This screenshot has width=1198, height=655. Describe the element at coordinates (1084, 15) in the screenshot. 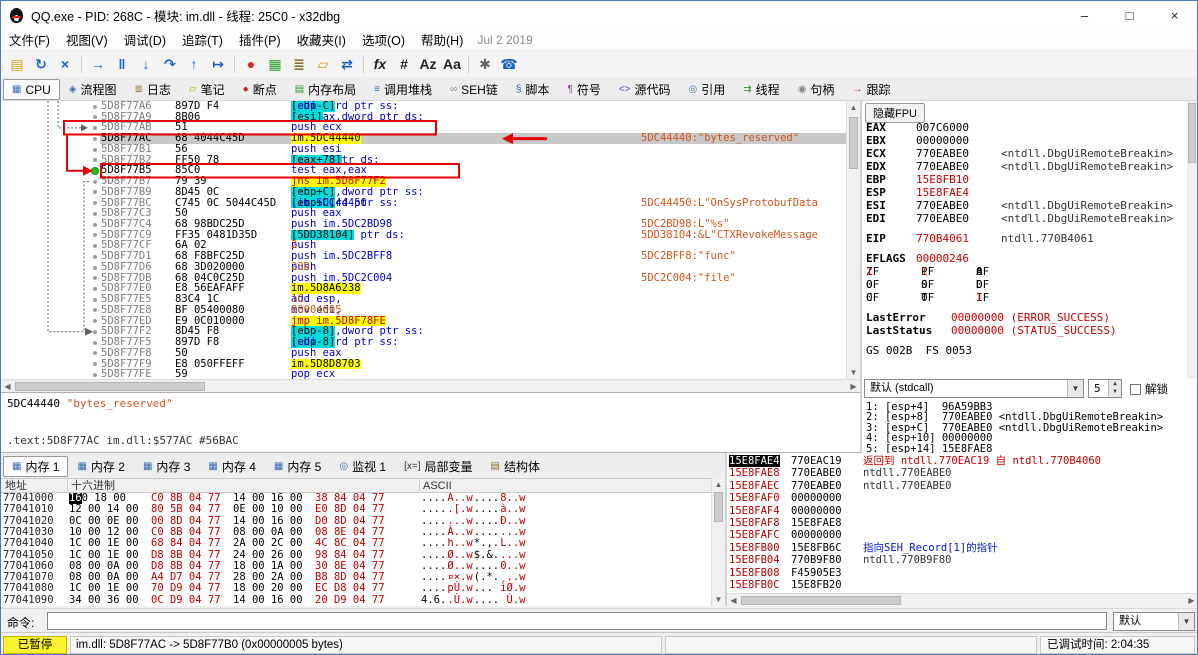

I see `minimize-button: –` at that location.